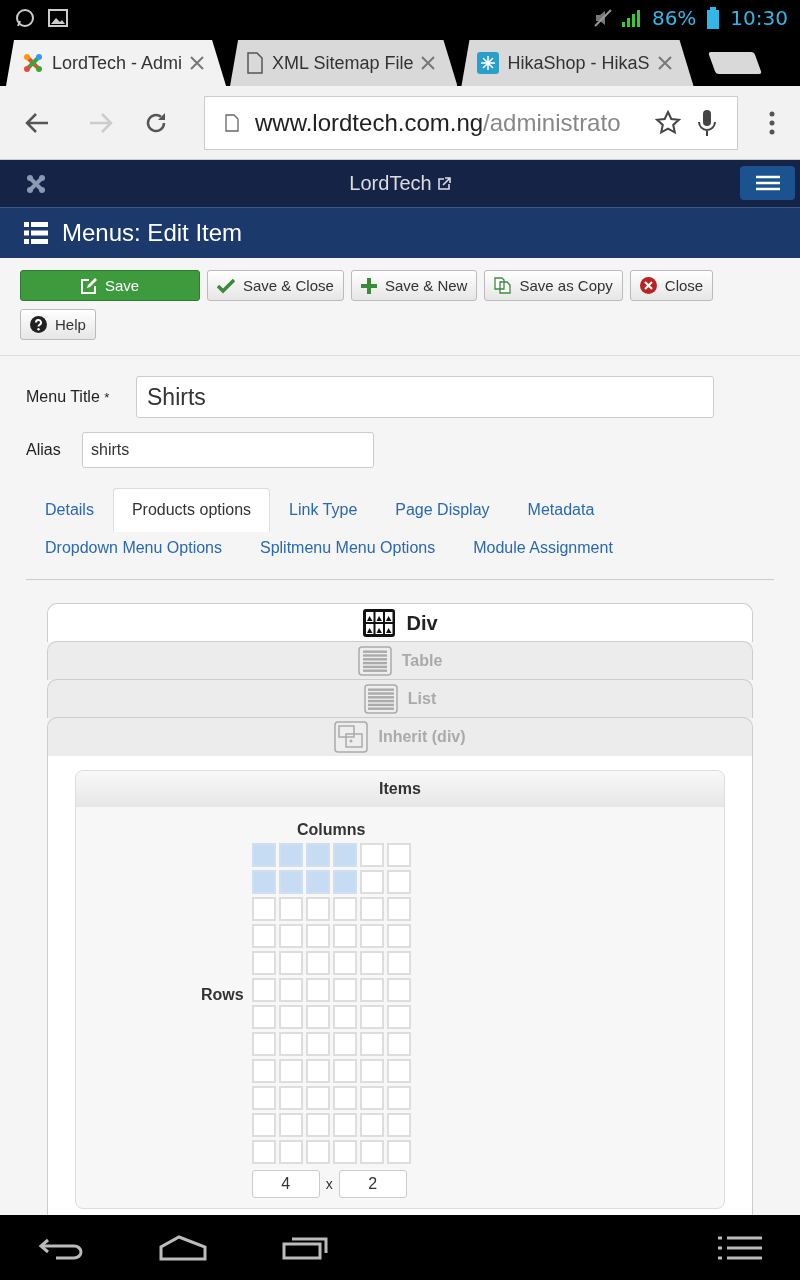  I want to click on microphone-icon, so click(707, 122).